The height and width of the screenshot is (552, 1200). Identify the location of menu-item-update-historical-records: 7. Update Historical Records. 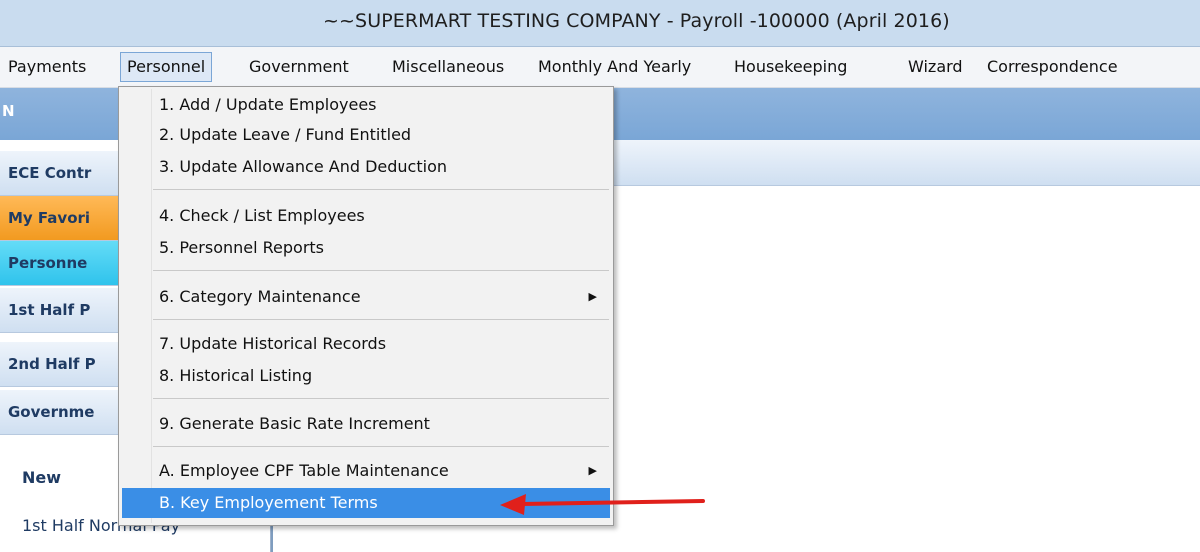
(366, 344).